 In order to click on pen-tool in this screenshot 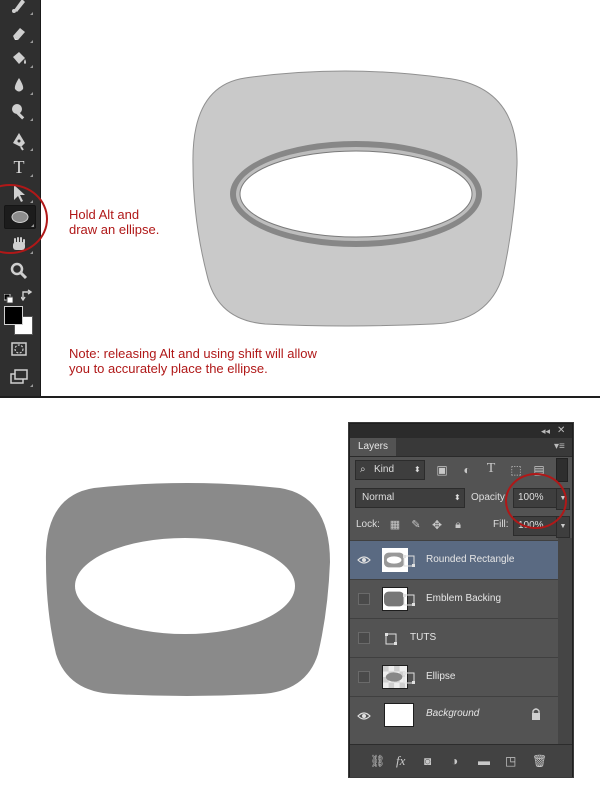, I will do `click(19, 141)`.